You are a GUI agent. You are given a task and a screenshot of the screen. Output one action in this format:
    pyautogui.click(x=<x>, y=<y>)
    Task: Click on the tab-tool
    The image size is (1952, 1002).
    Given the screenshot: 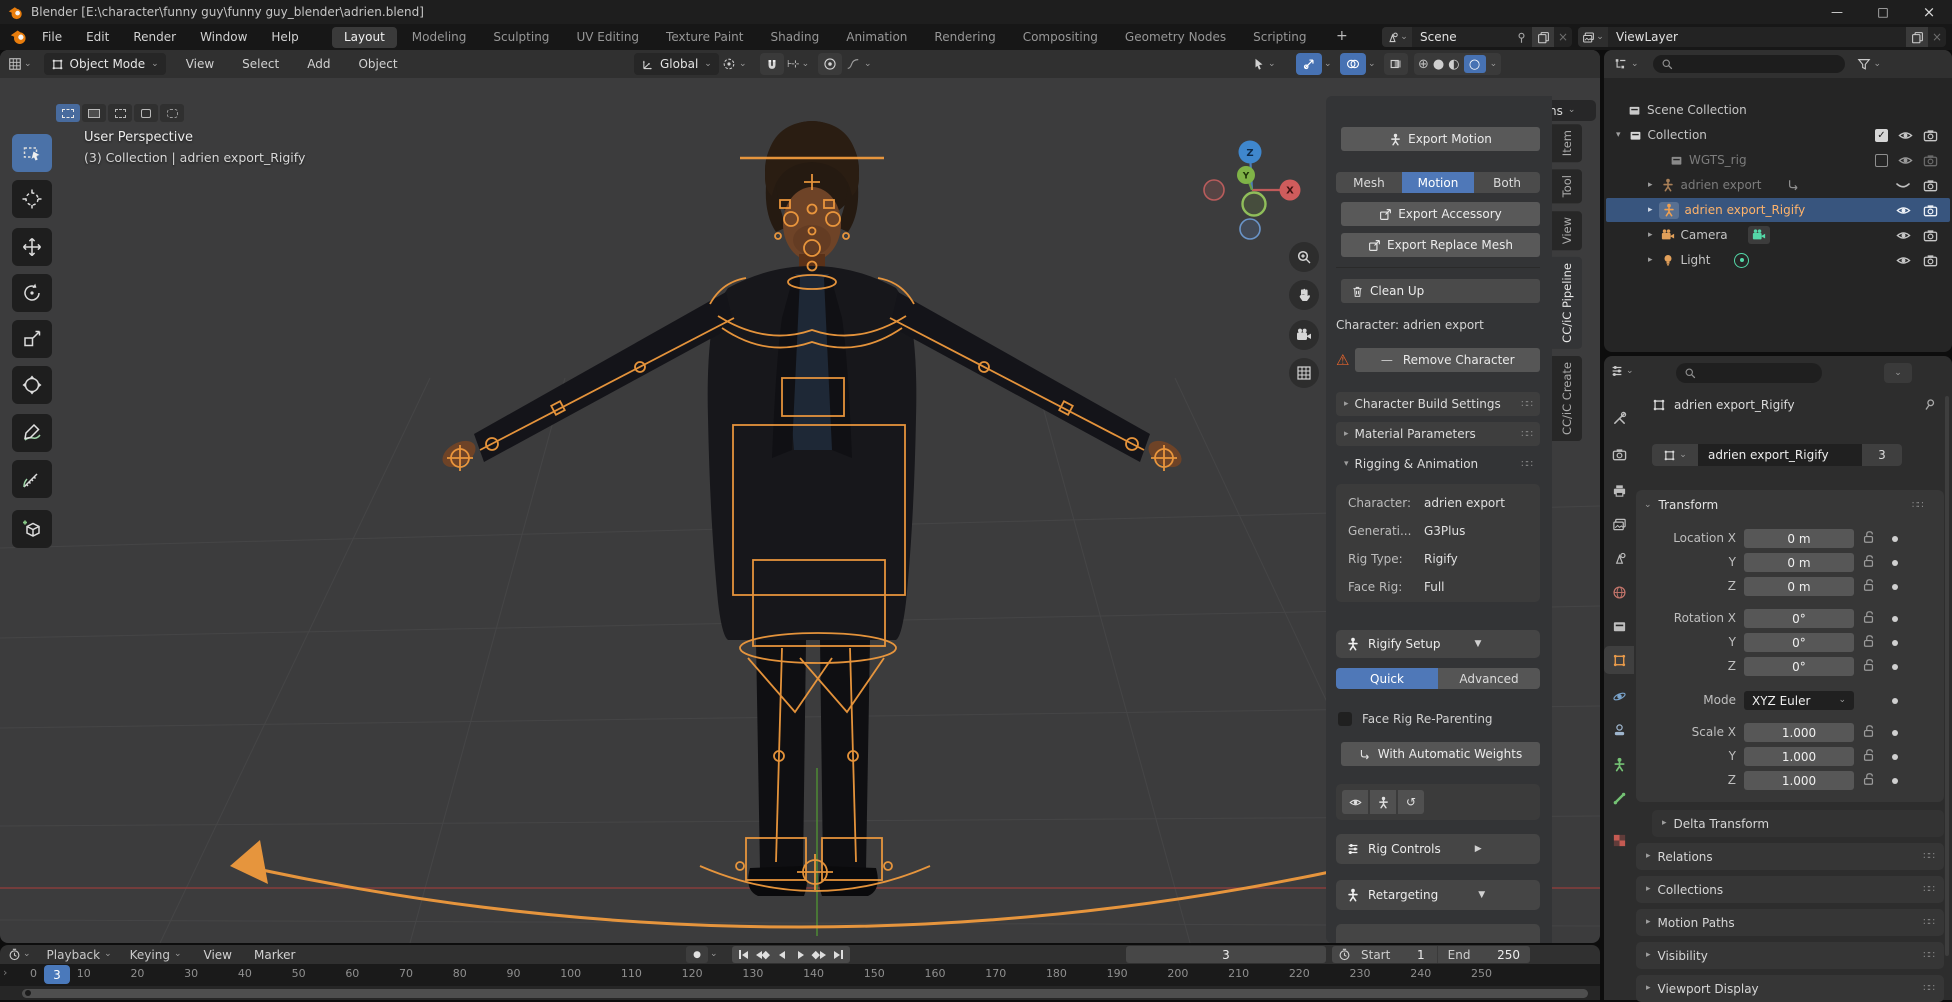 What is the action you would take?
    pyautogui.click(x=1619, y=418)
    